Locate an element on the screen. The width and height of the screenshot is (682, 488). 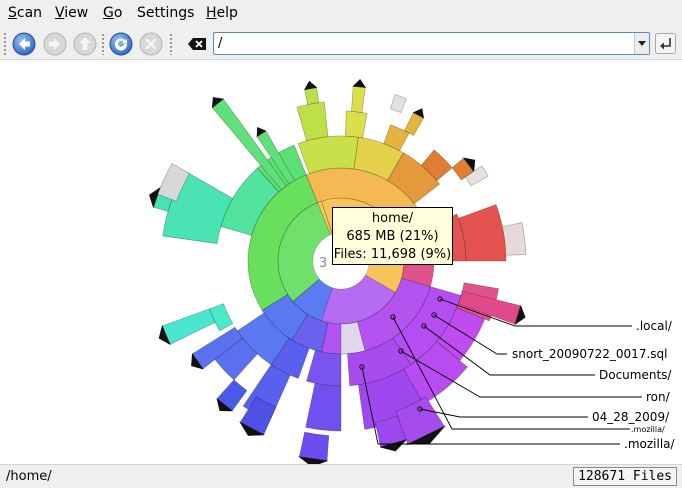
back-button is located at coordinates (24, 44).